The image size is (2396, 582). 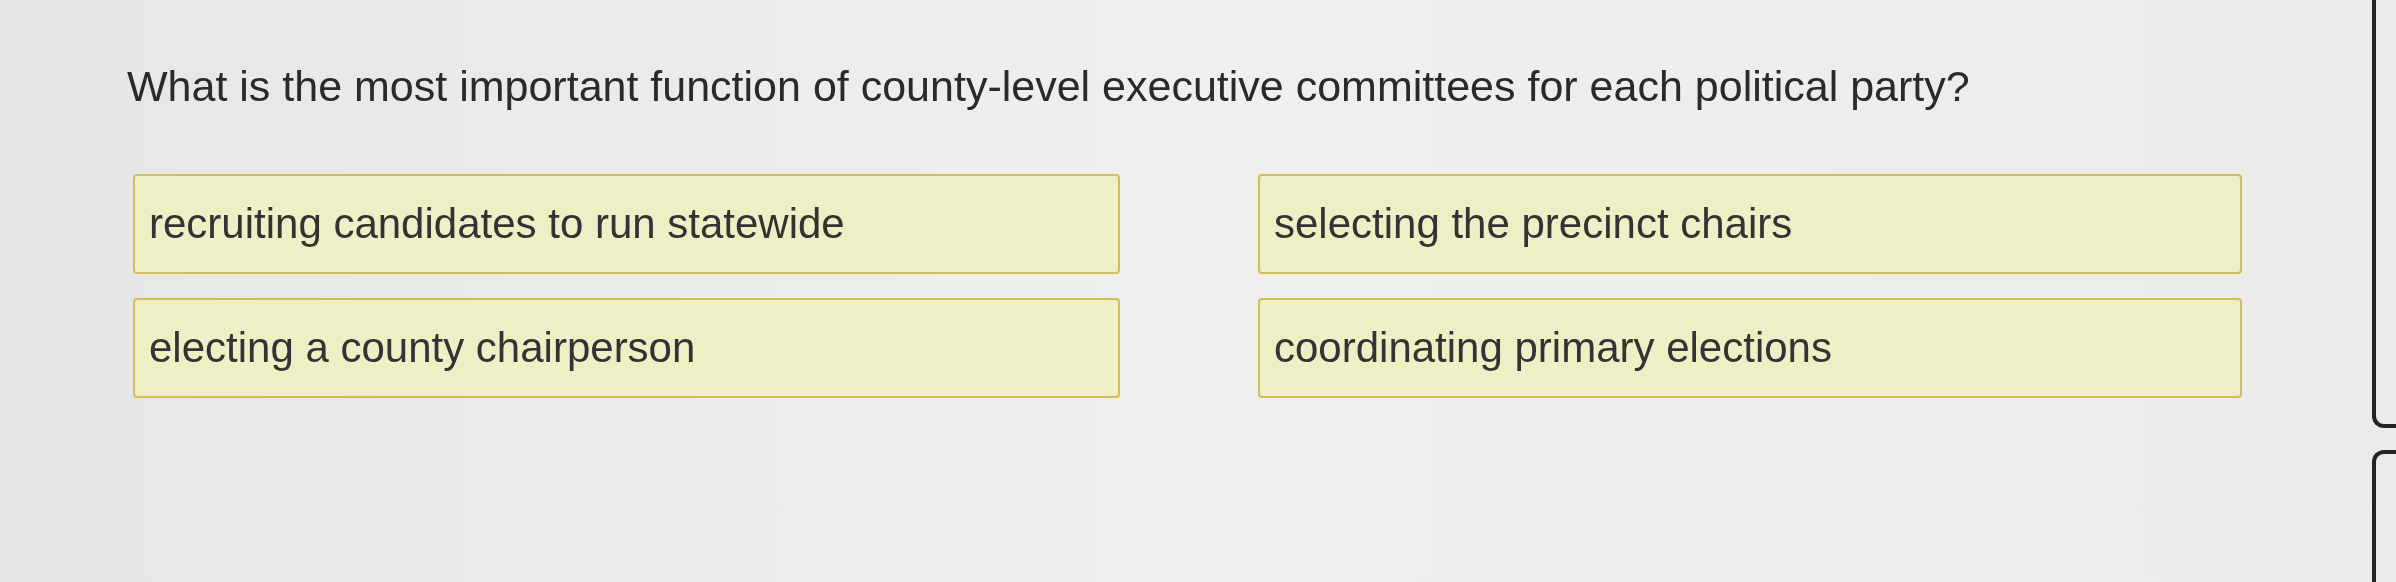 What do you see at coordinates (1049, 86) in the screenshot?
I see `question-text: What is the most important function of county-level executive committees for each political party?` at bounding box center [1049, 86].